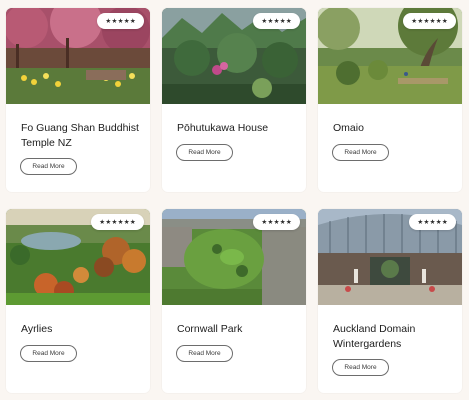 This screenshot has width=469, height=400. I want to click on card-title: Omaio, so click(393, 128).